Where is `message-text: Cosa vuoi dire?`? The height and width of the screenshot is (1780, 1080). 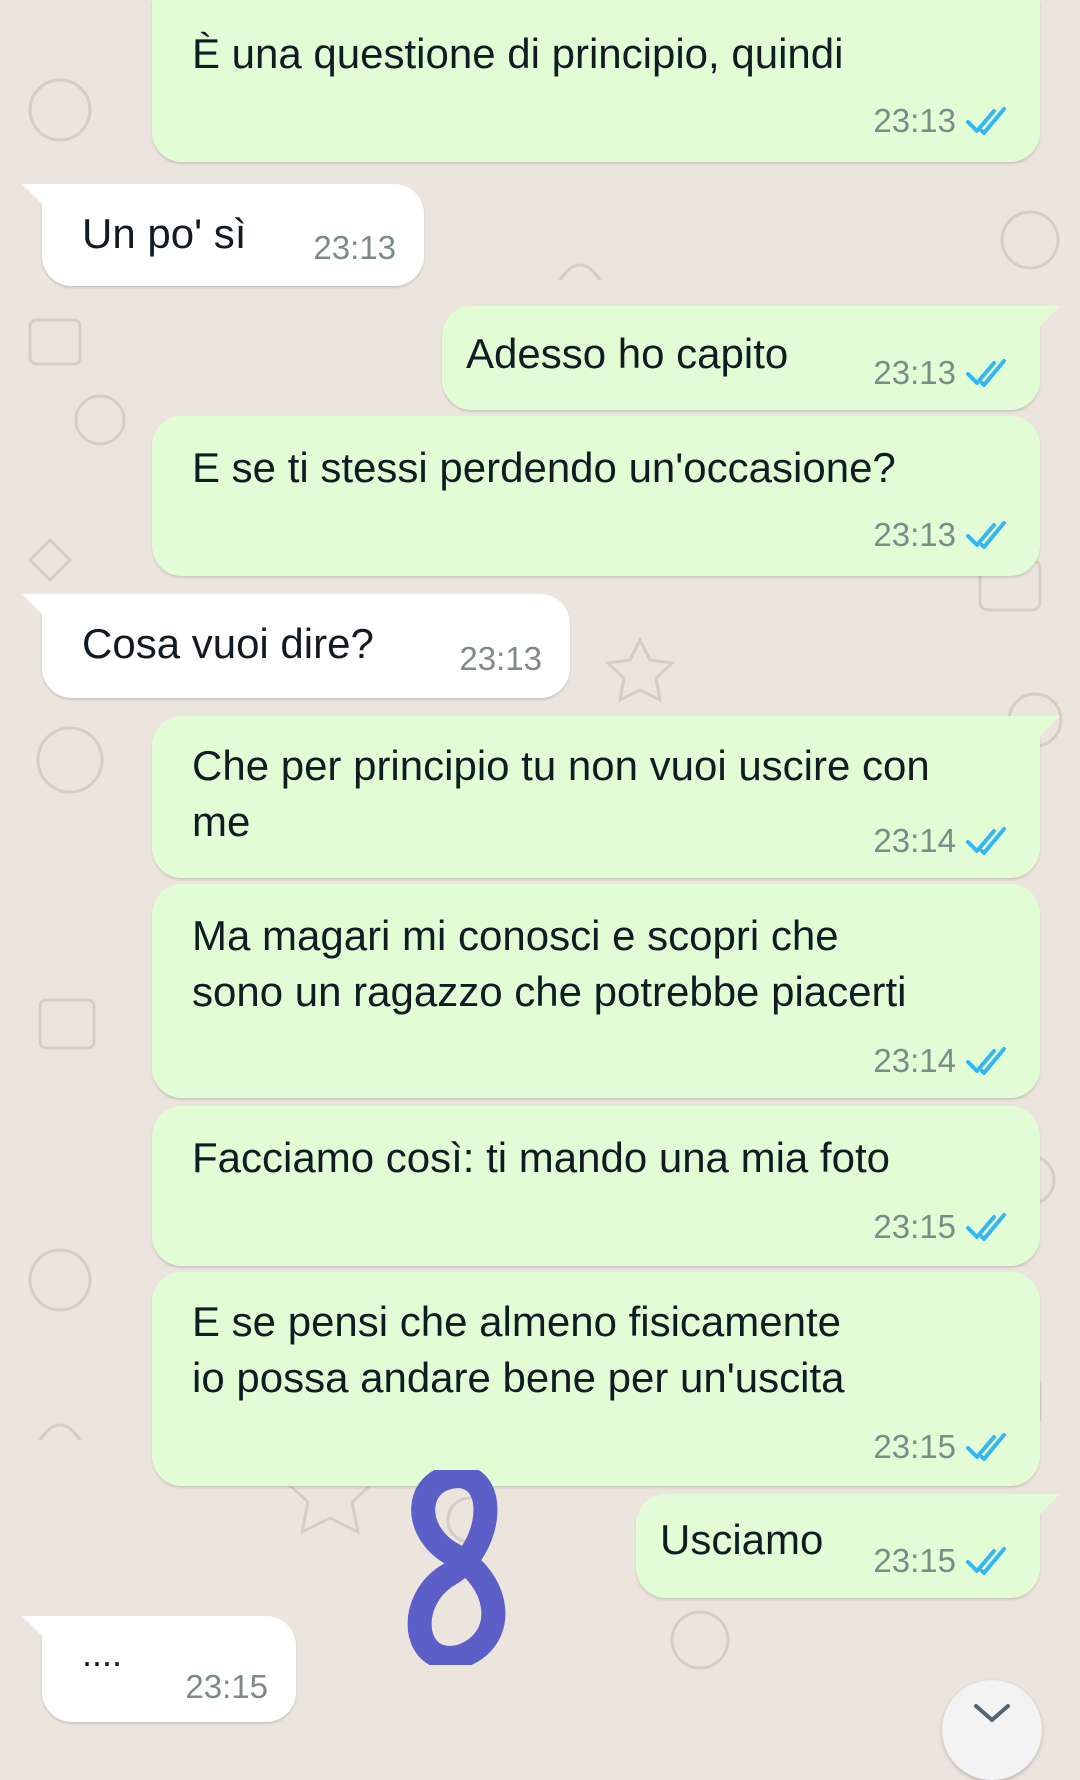 message-text: Cosa vuoi dire? is located at coordinates (228, 643).